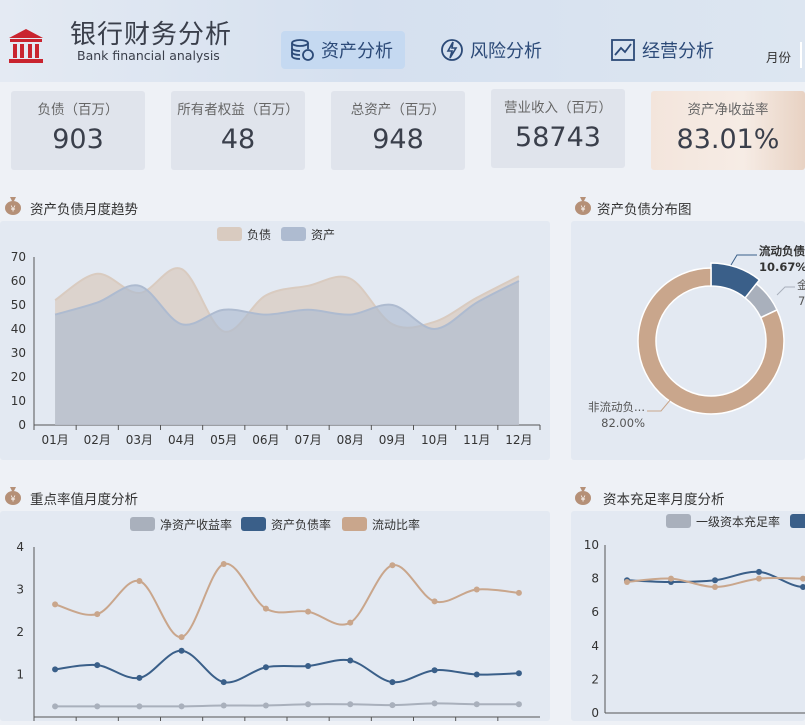  I want to click on kpi-roe-value: 83.01%, so click(728, 139).